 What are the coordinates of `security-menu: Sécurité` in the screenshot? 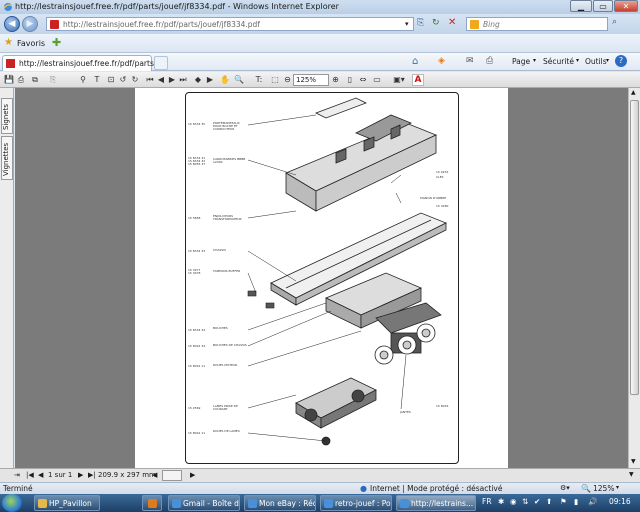 It's located at (558, 62).